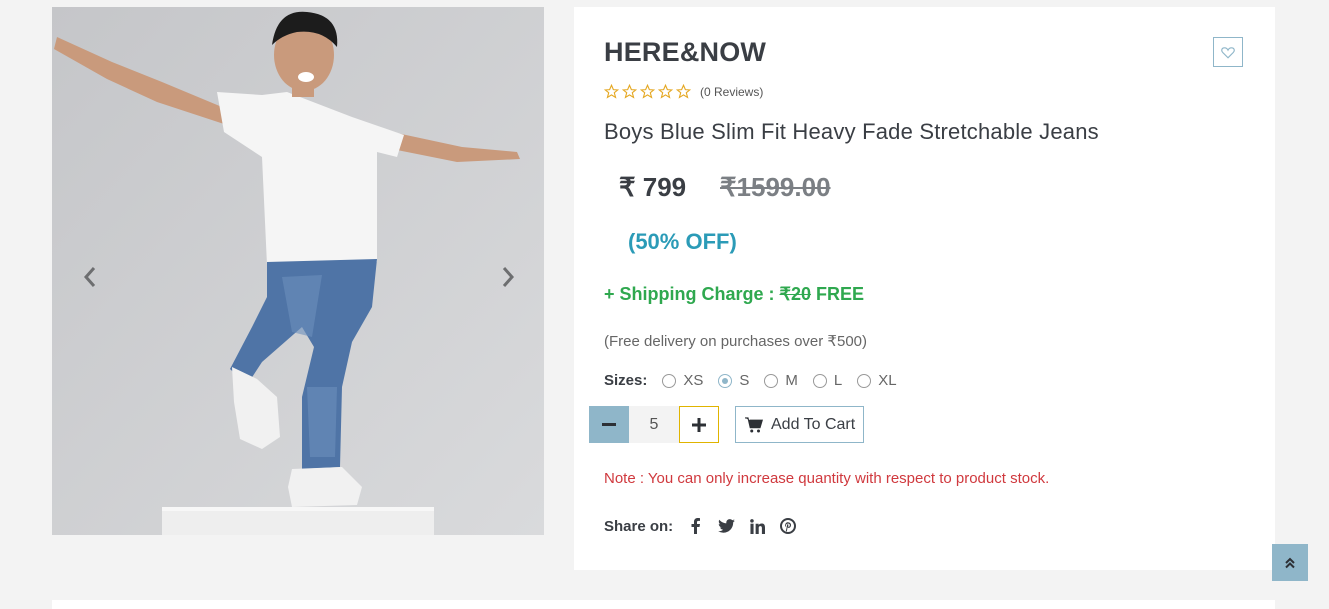 The image size is (1329, 609). I want to click on chevron-right-icon, so click(508, 277).